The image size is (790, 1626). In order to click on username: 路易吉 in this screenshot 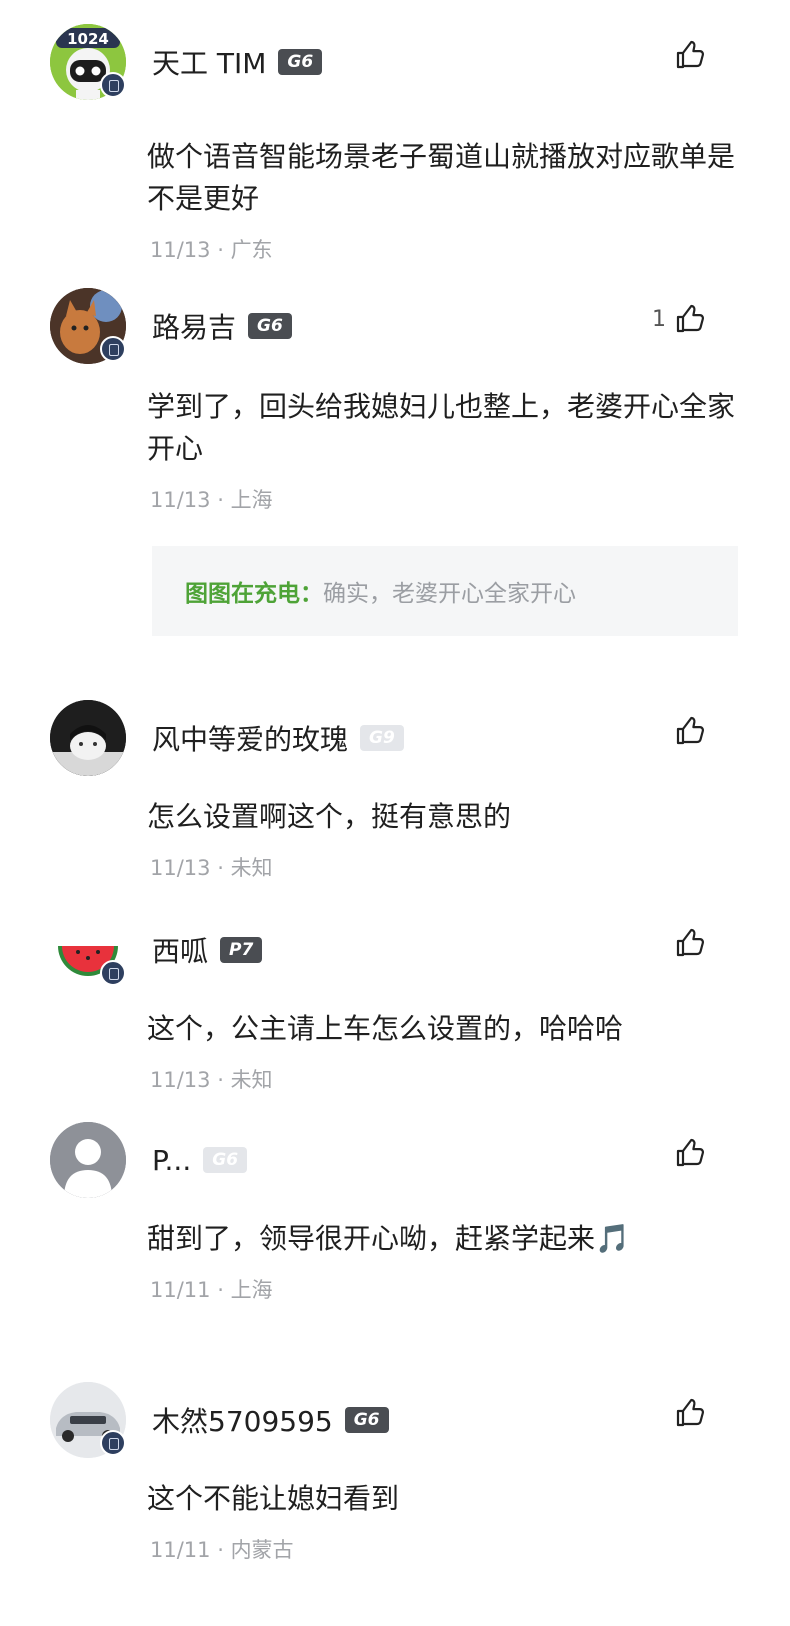, I will do `click(194, 326)`.